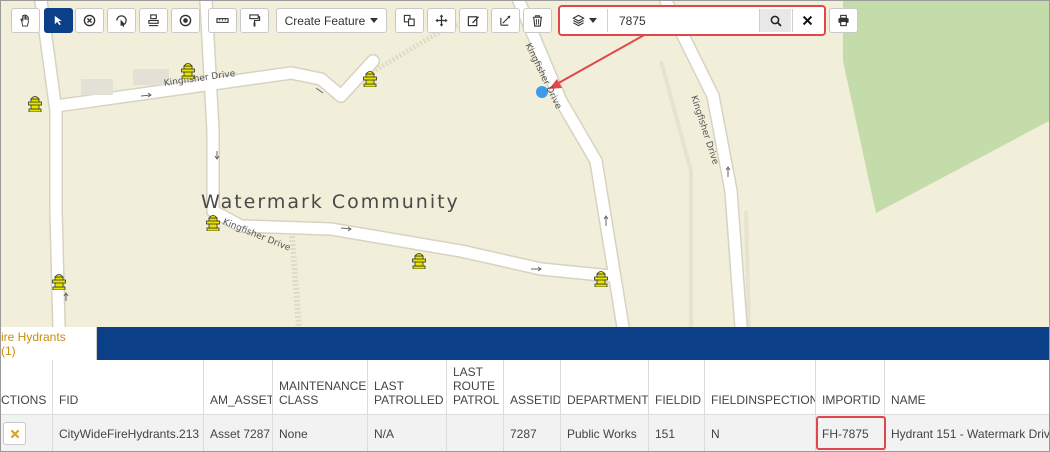  I want to click on printer-icon, so click(843, 20).